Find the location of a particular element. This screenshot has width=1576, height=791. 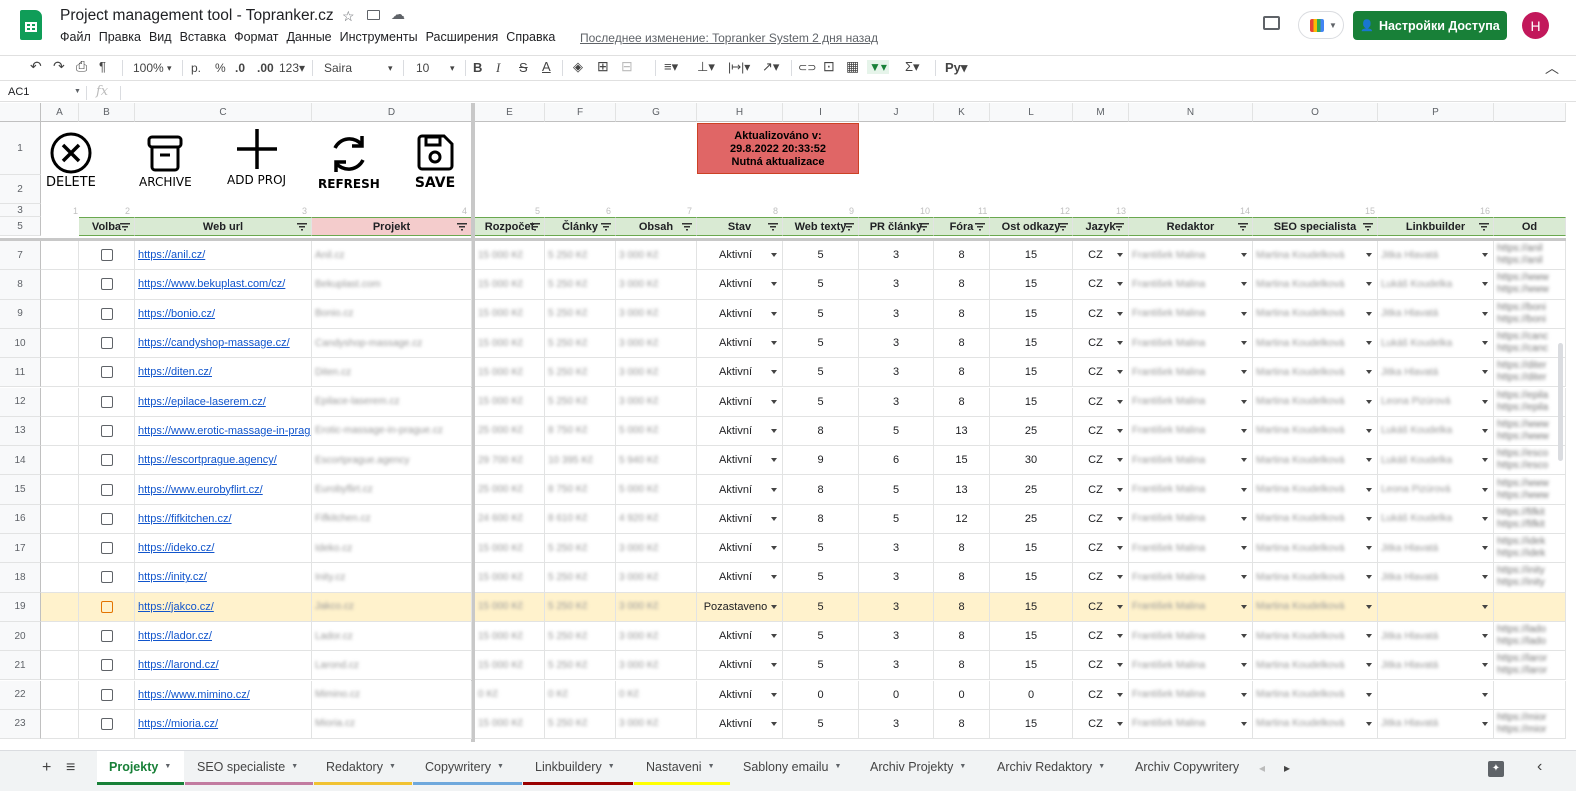

menu-view: Вид is located at coordinates (160, 38).